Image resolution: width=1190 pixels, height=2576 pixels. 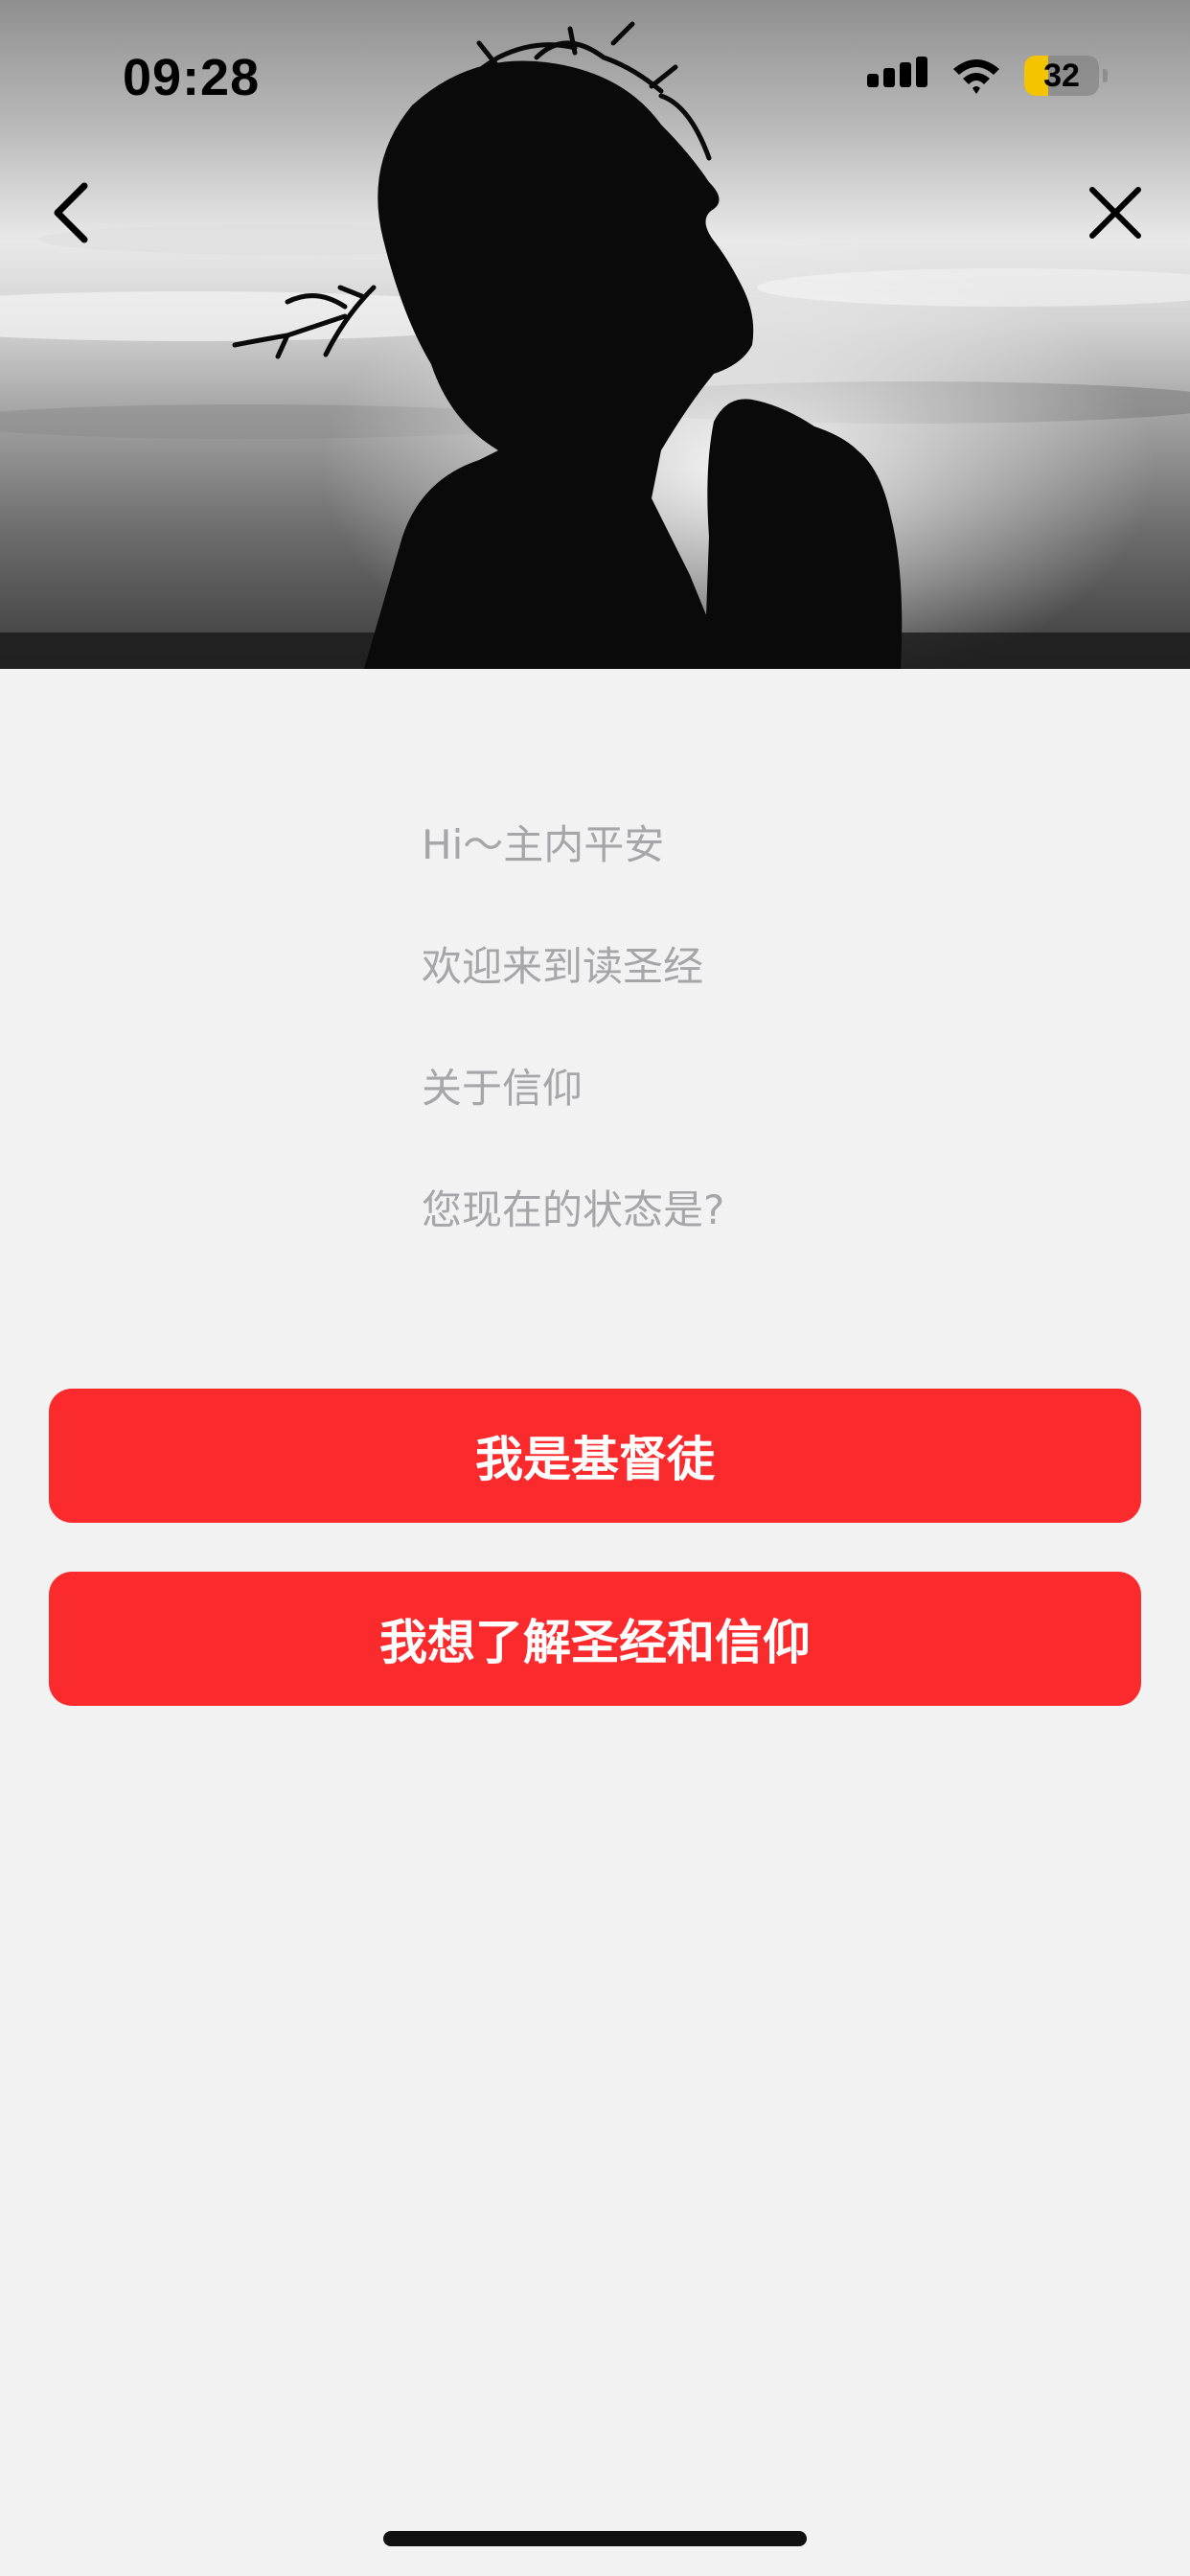 I want to click on chevron-left-icon, so click(x=71, y=212).